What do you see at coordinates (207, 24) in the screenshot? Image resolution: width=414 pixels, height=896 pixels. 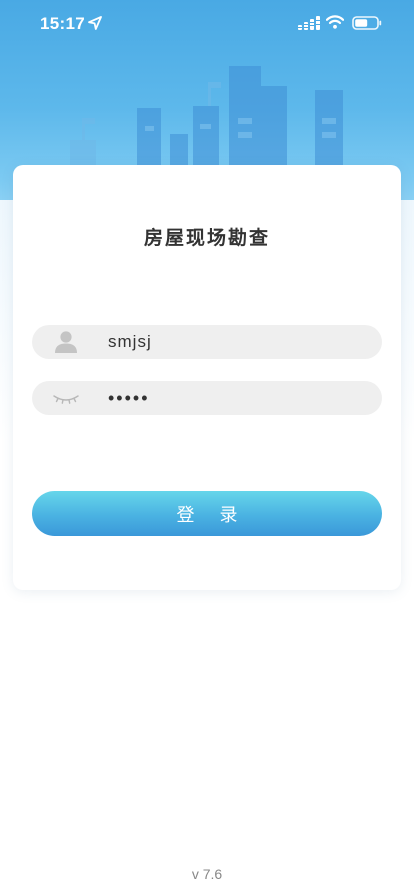 I see `status-bar: 15:17` at bounding box center [207, 24].